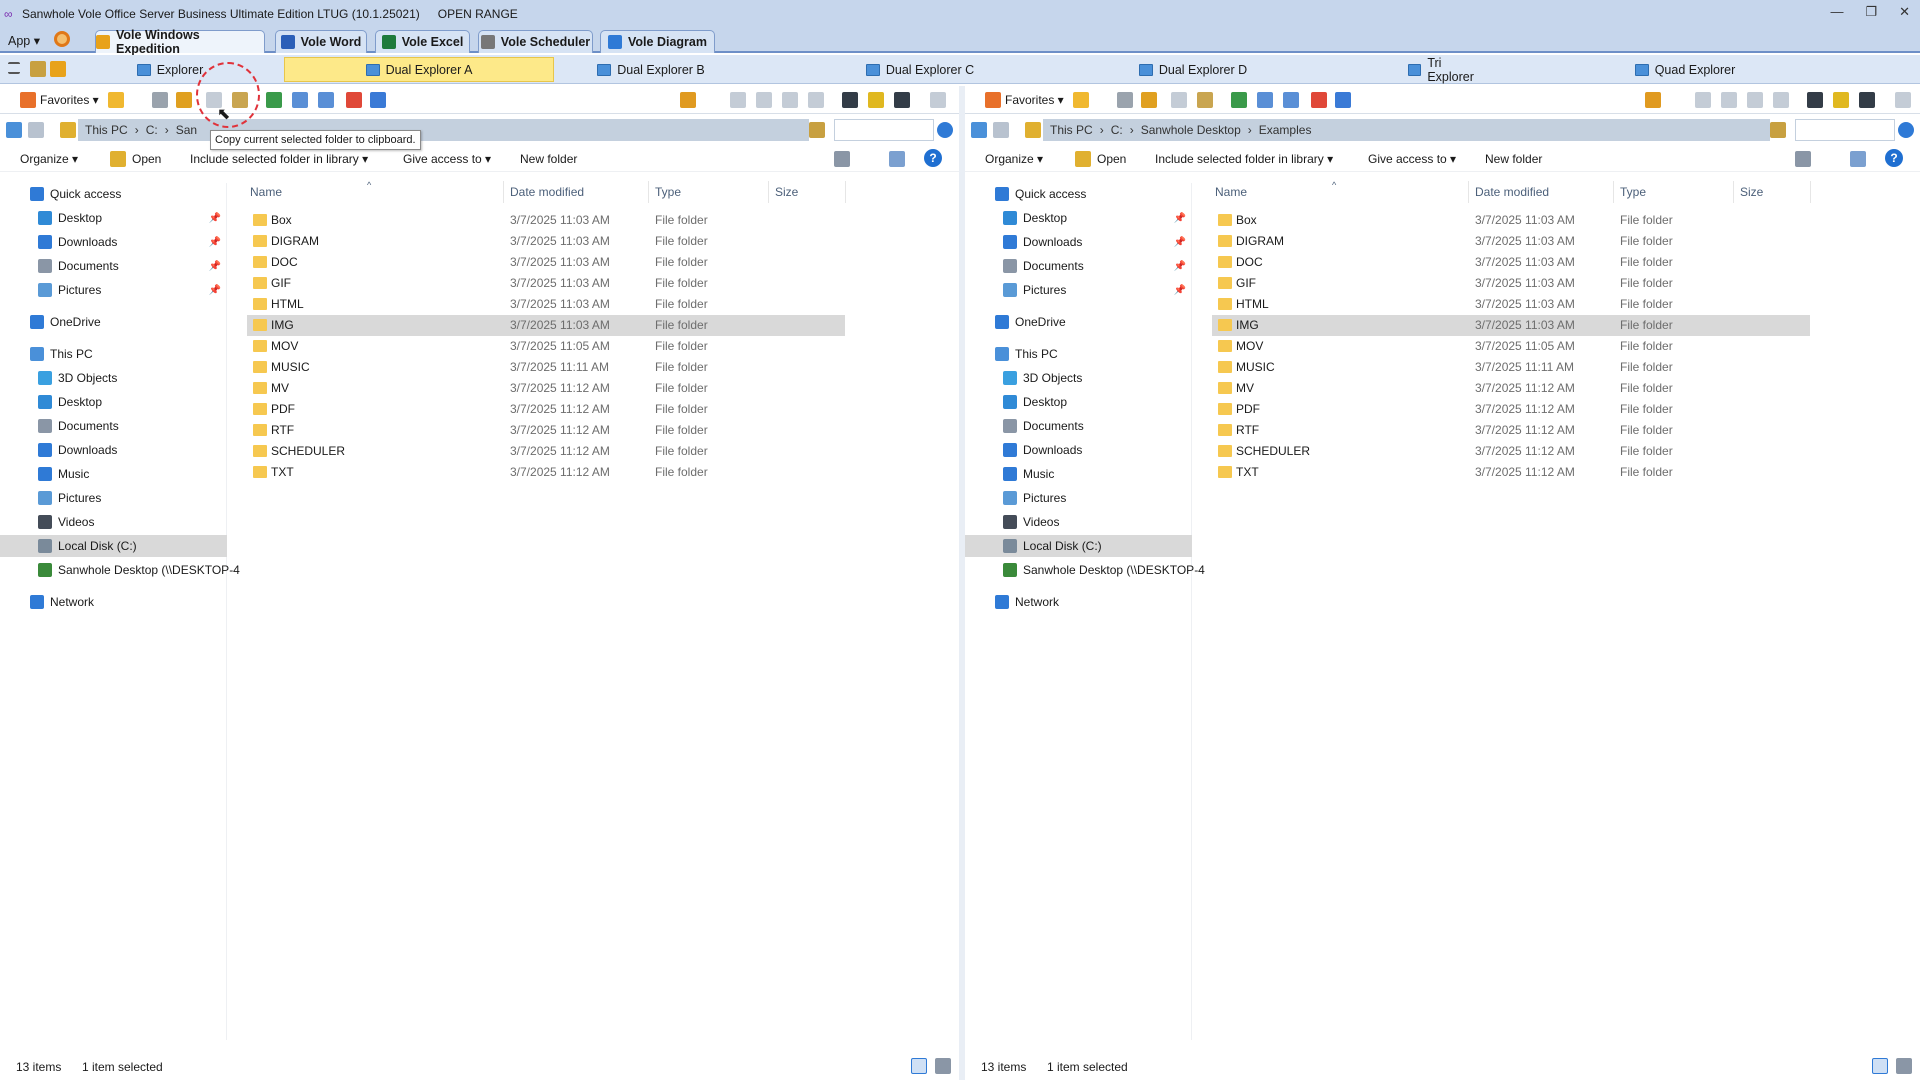  I want to click on nav-item: OneDrive, so click(1078, 322).